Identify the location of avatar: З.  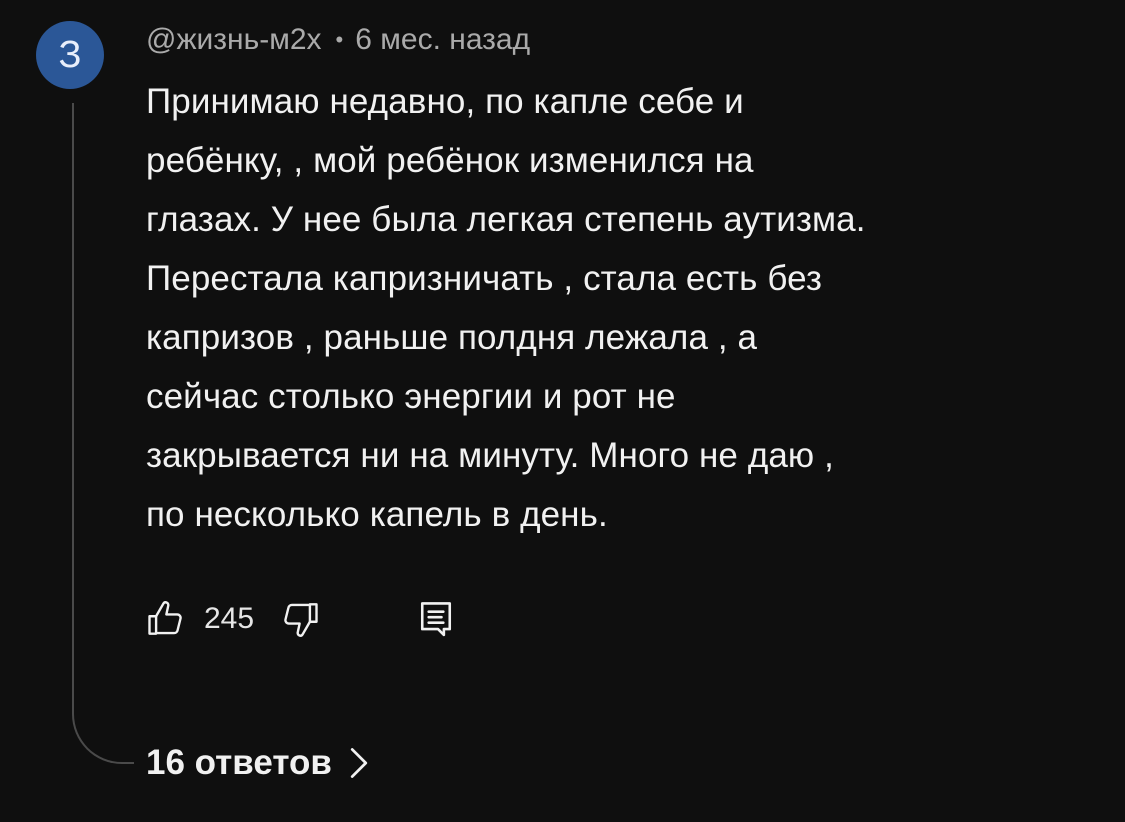
(70, 55).